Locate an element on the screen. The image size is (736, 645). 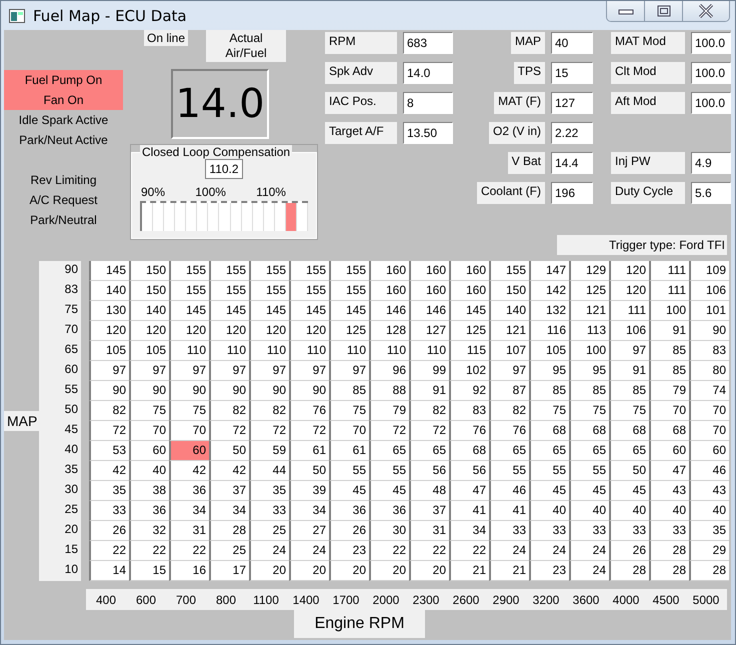
table-cell: 111 is located at coordinates (669, 271).